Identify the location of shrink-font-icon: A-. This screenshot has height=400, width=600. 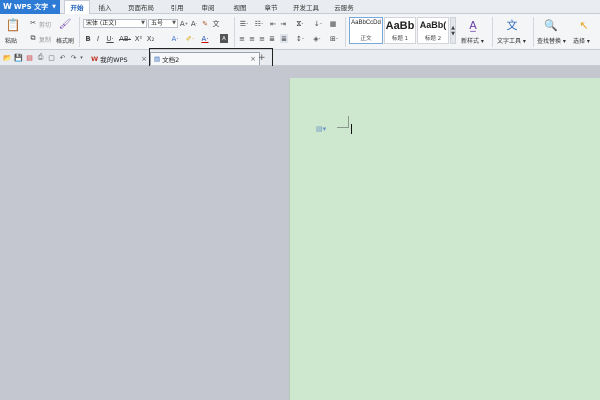
(194, 23).